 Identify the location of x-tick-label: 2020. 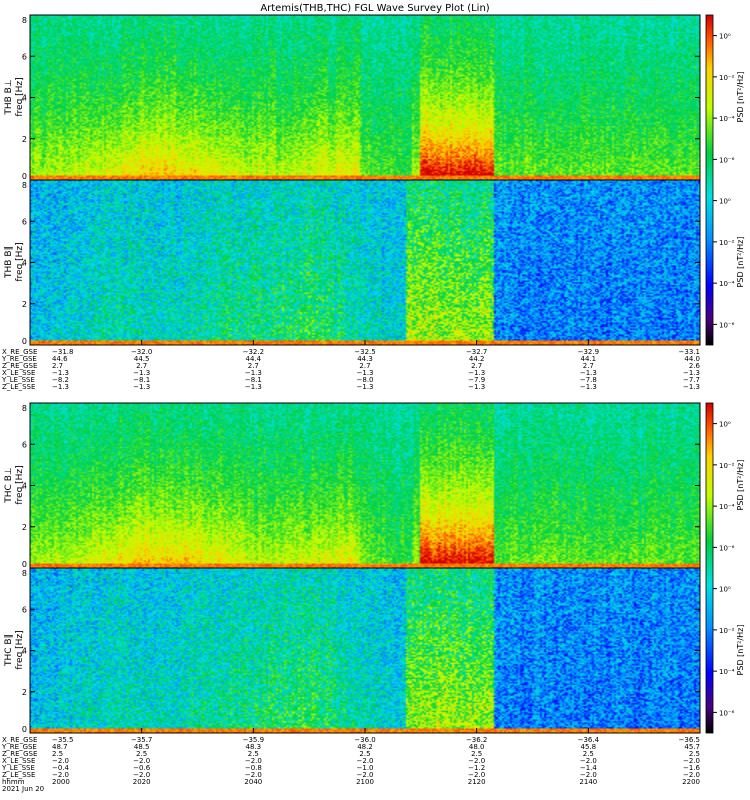
(142, 782).